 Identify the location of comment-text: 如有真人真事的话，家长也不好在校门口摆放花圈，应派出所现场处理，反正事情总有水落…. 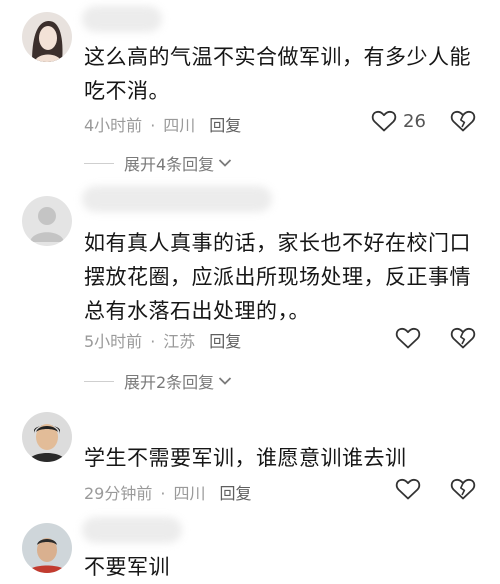
(277, 277).